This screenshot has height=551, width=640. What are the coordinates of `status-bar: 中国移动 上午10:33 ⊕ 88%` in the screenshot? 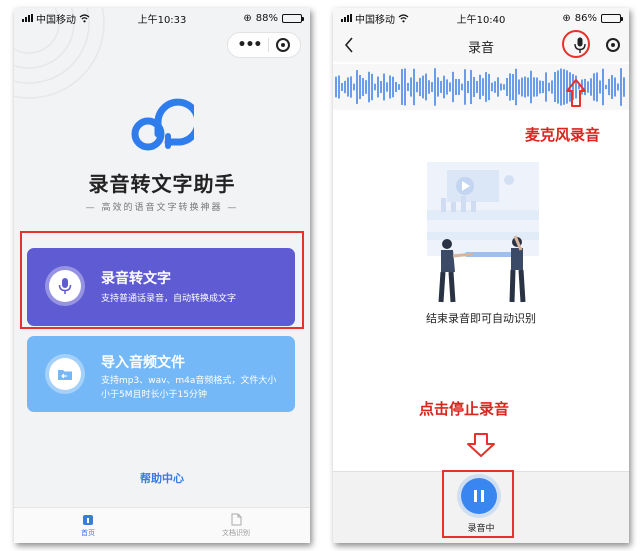 It's located at (162, 18).